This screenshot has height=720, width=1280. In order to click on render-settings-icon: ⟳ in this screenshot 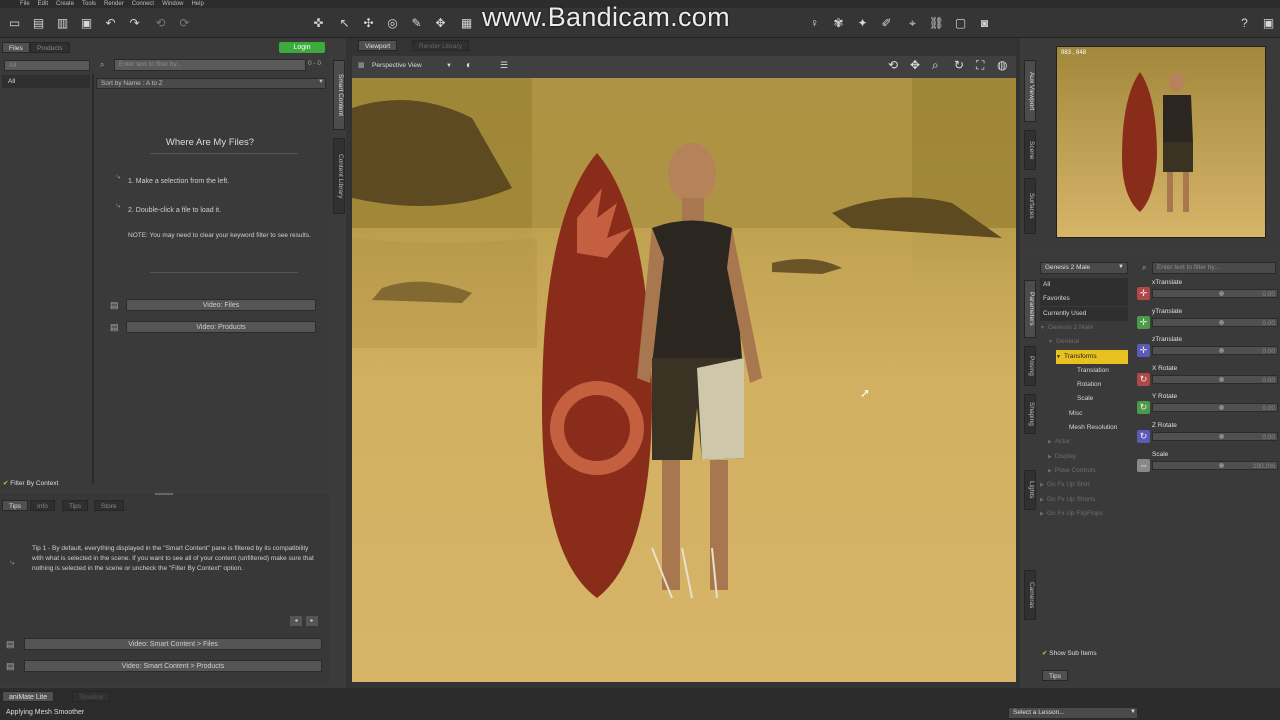, I will do `click(184, 23)`.